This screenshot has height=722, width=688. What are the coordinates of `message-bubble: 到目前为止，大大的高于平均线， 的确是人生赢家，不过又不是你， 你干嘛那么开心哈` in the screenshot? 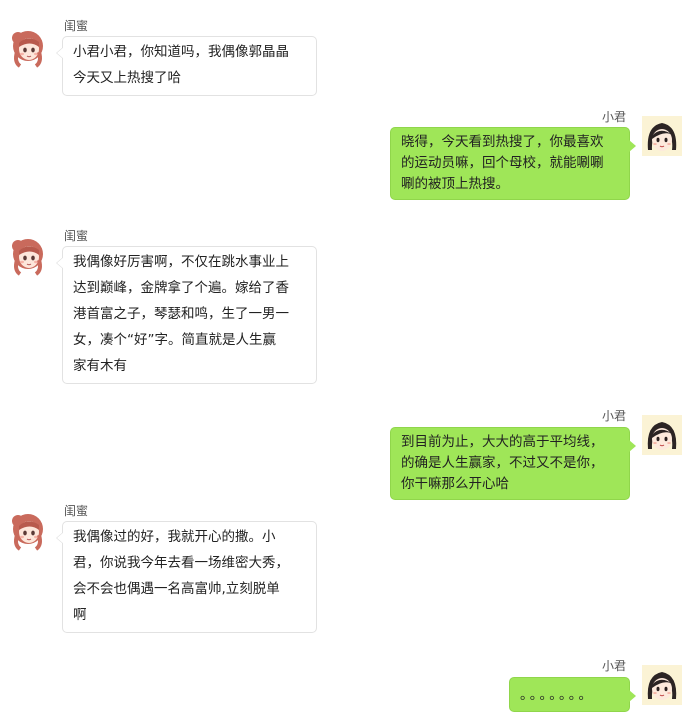 It's located at (513, 463).